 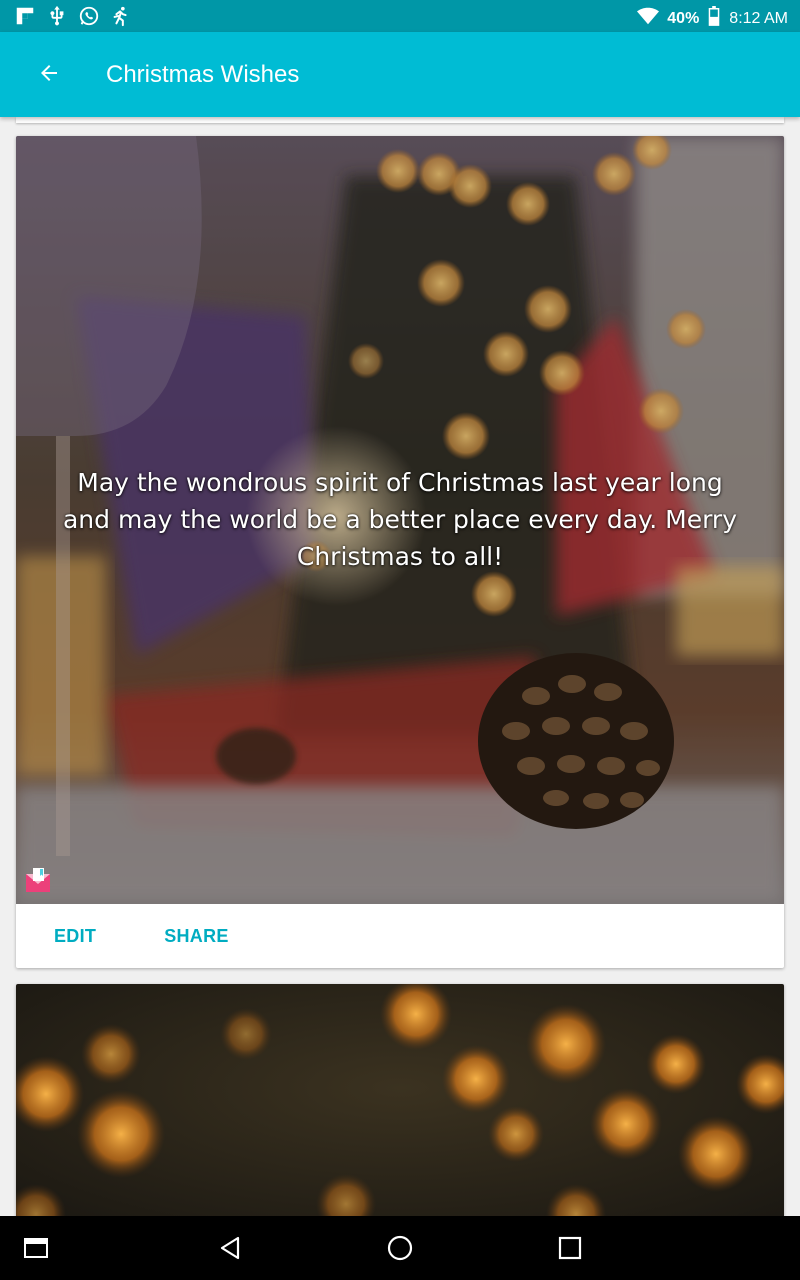 I want to click on flipboard-icon, so click(x=25, y=18).